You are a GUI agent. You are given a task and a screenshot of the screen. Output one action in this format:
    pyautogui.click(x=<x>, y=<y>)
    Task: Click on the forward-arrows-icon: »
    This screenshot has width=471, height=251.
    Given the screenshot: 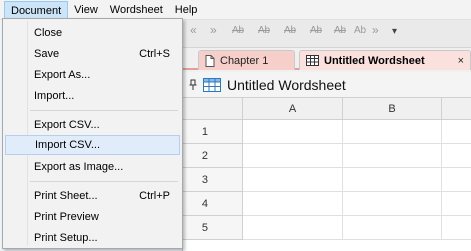 What is the action you would take?
    pyautogui.click(x=213, y=32)
    